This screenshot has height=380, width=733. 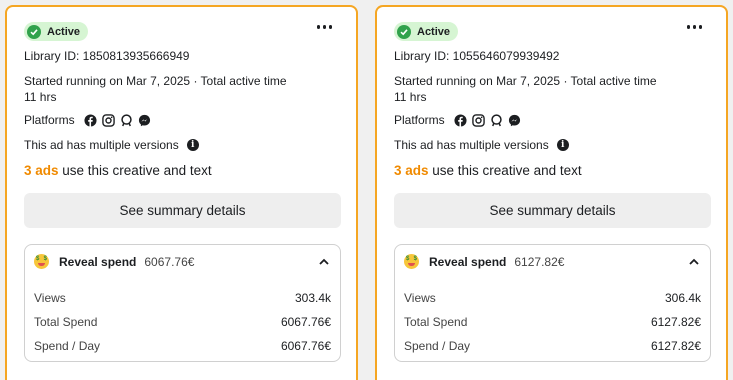 What do you see at coordinates (552, 346) in the screenshot?
I see `metric-row: Spend / Day 6127.82€` at bounding box center [552, 346].